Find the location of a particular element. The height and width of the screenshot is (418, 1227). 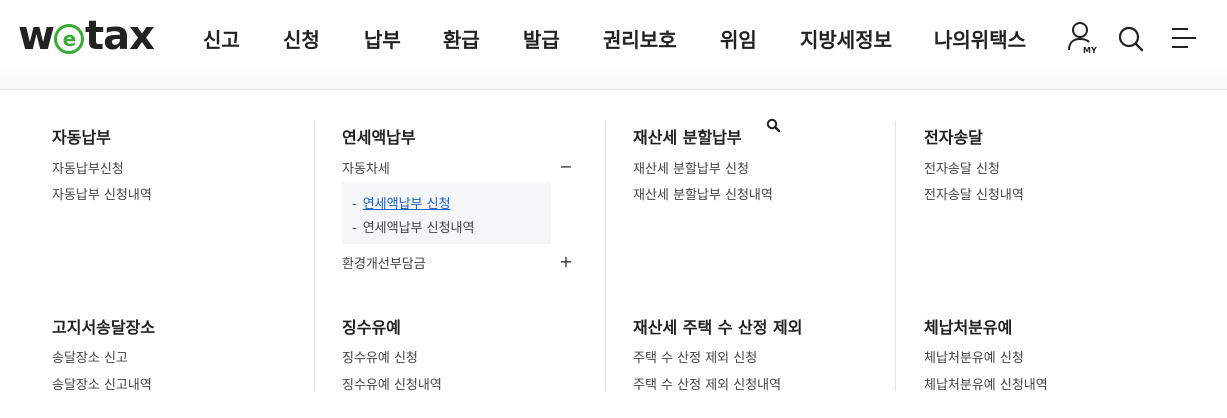

my-label: MY is located at coordinates (1090, 50).